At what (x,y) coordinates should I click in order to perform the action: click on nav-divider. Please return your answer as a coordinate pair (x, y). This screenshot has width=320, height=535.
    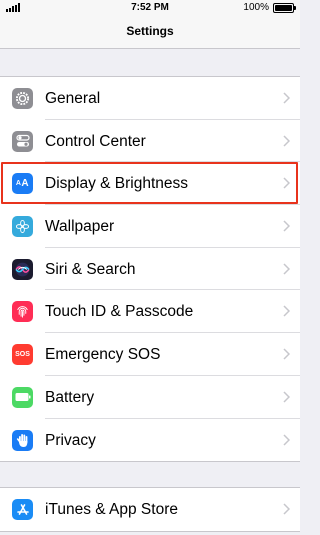
    Looking at the image, I should click on (150, 48).